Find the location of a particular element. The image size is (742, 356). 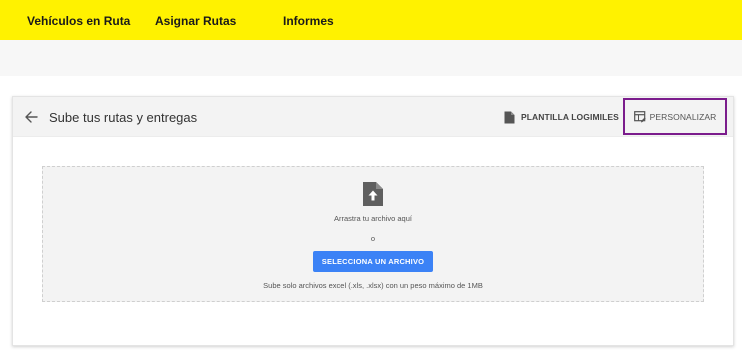

nav-item-vehiculos-en-ruta: Vehículos en Ruta is located at coordinates (78, 21).